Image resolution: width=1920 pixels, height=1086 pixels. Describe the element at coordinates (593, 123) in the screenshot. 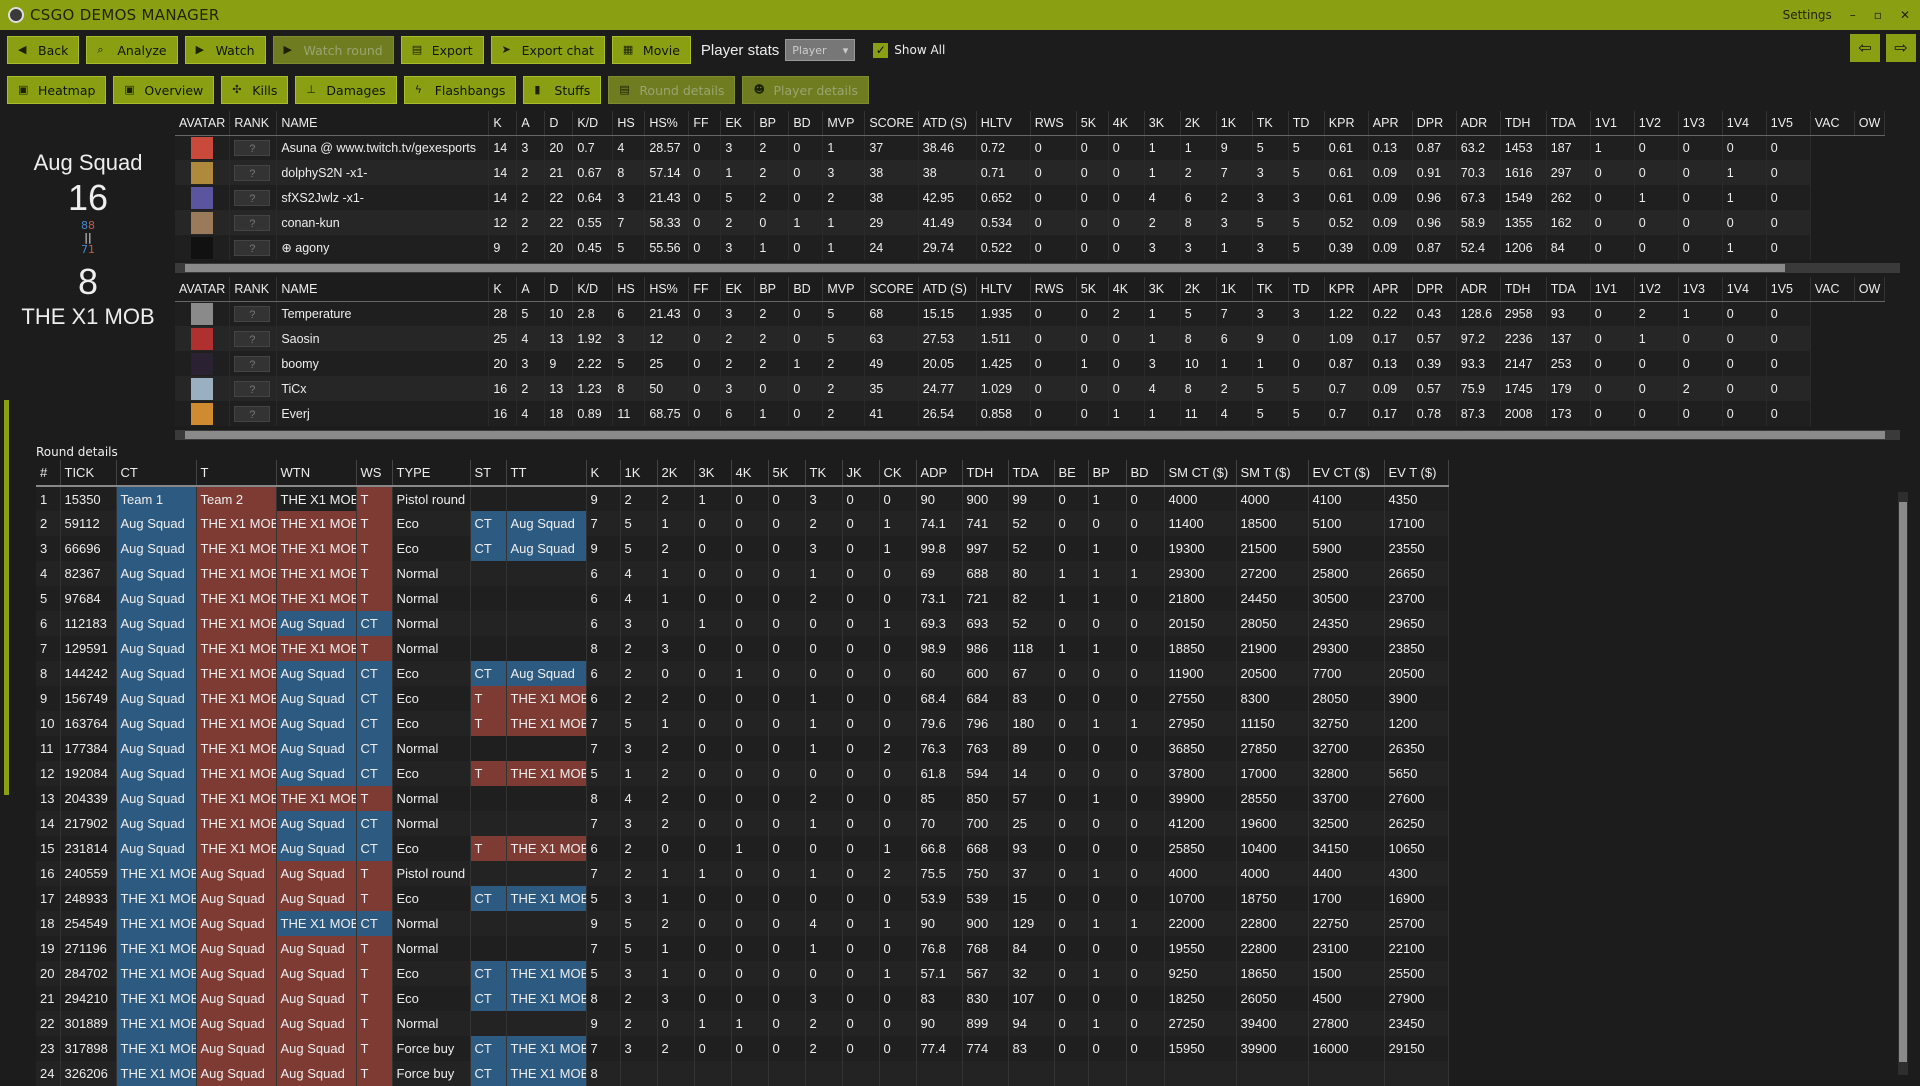

I see `column-header: K/D` at that location.